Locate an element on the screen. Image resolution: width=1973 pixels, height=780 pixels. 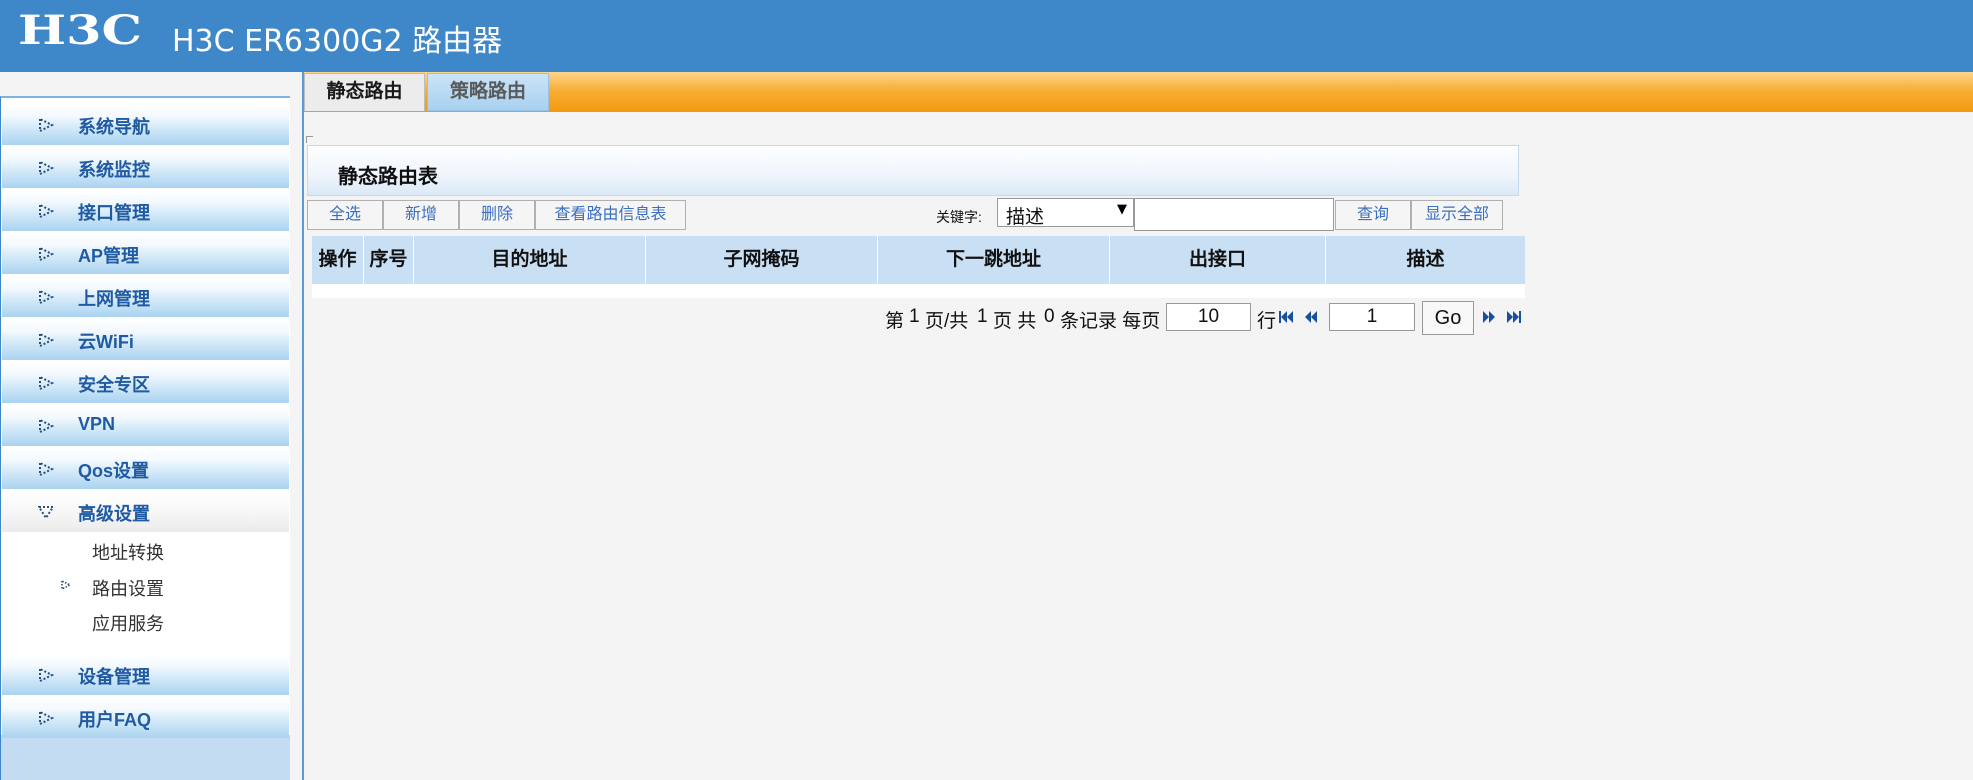
table-body is located at coordinates (918, 291).